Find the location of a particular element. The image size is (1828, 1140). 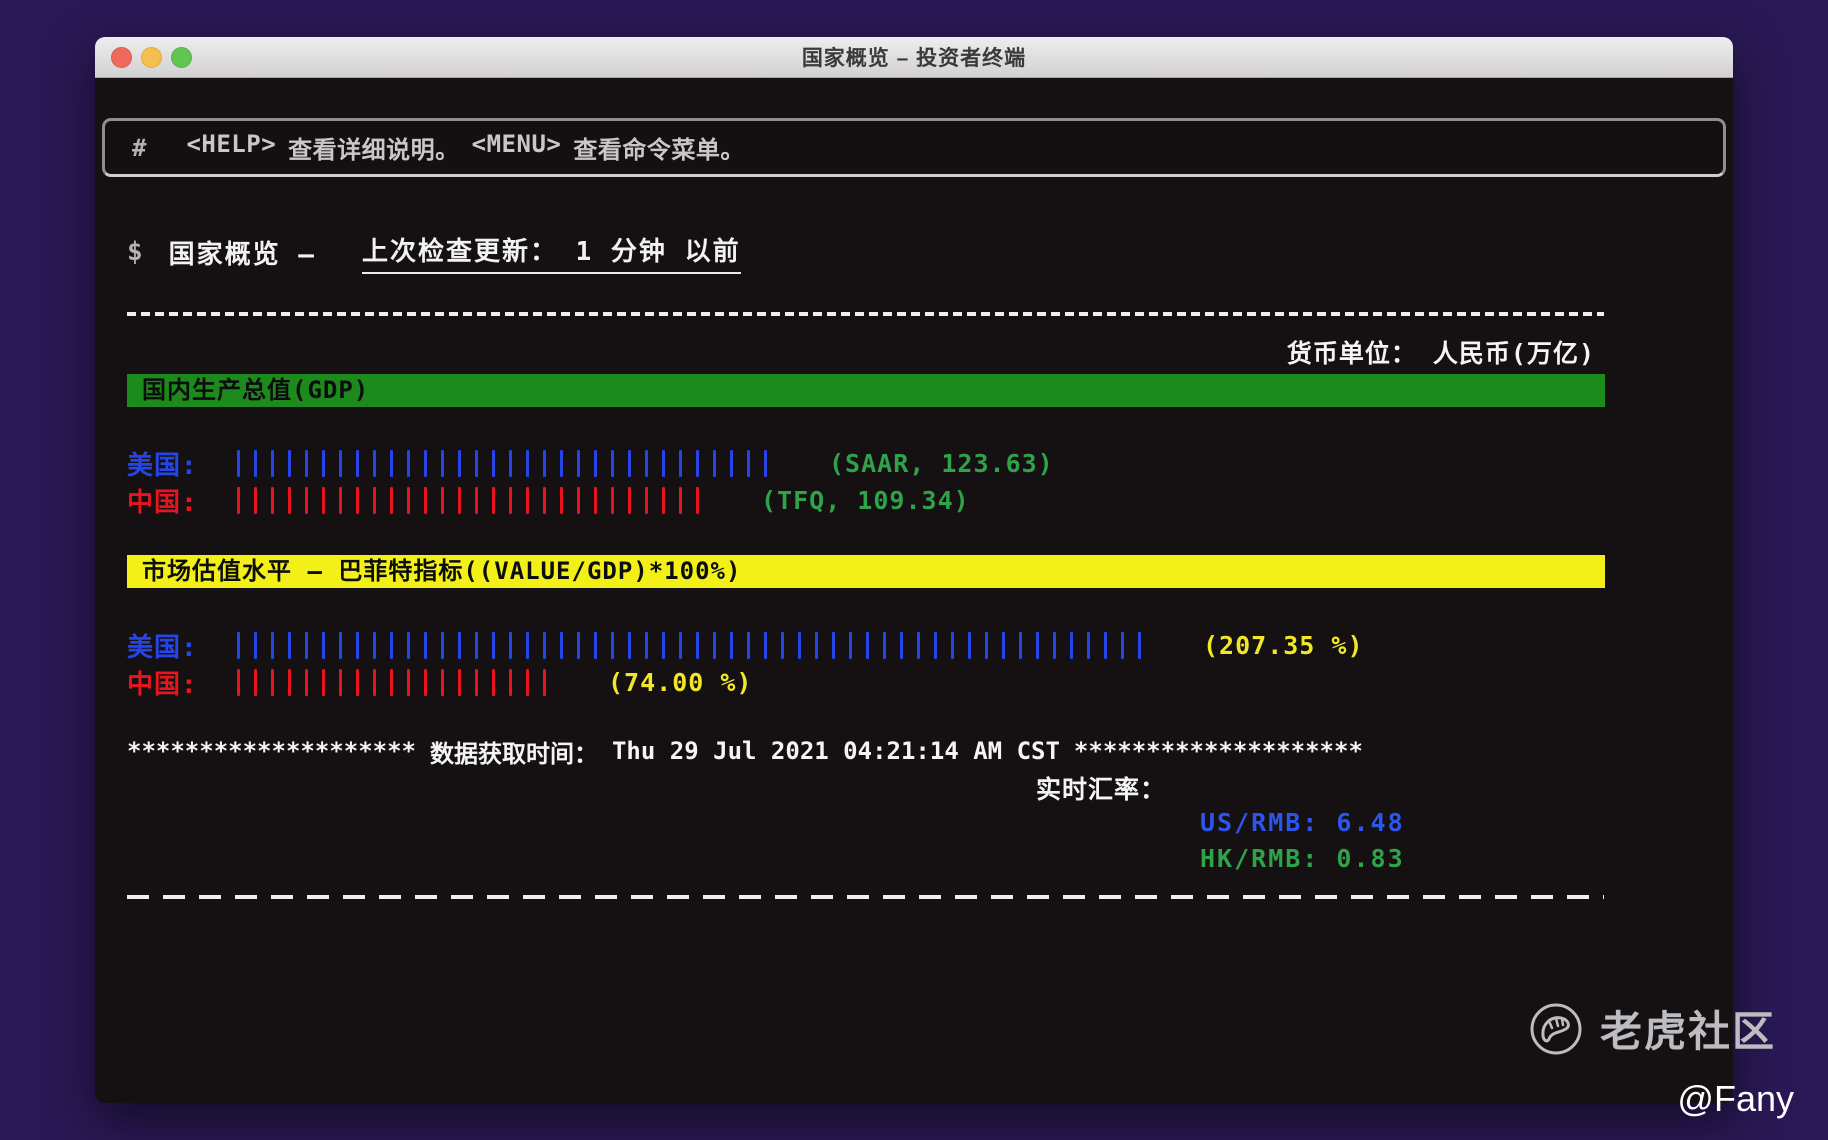

currency-unit-note: 货币单位： 人民币(万亿) is located at coordinates (1440, 353).